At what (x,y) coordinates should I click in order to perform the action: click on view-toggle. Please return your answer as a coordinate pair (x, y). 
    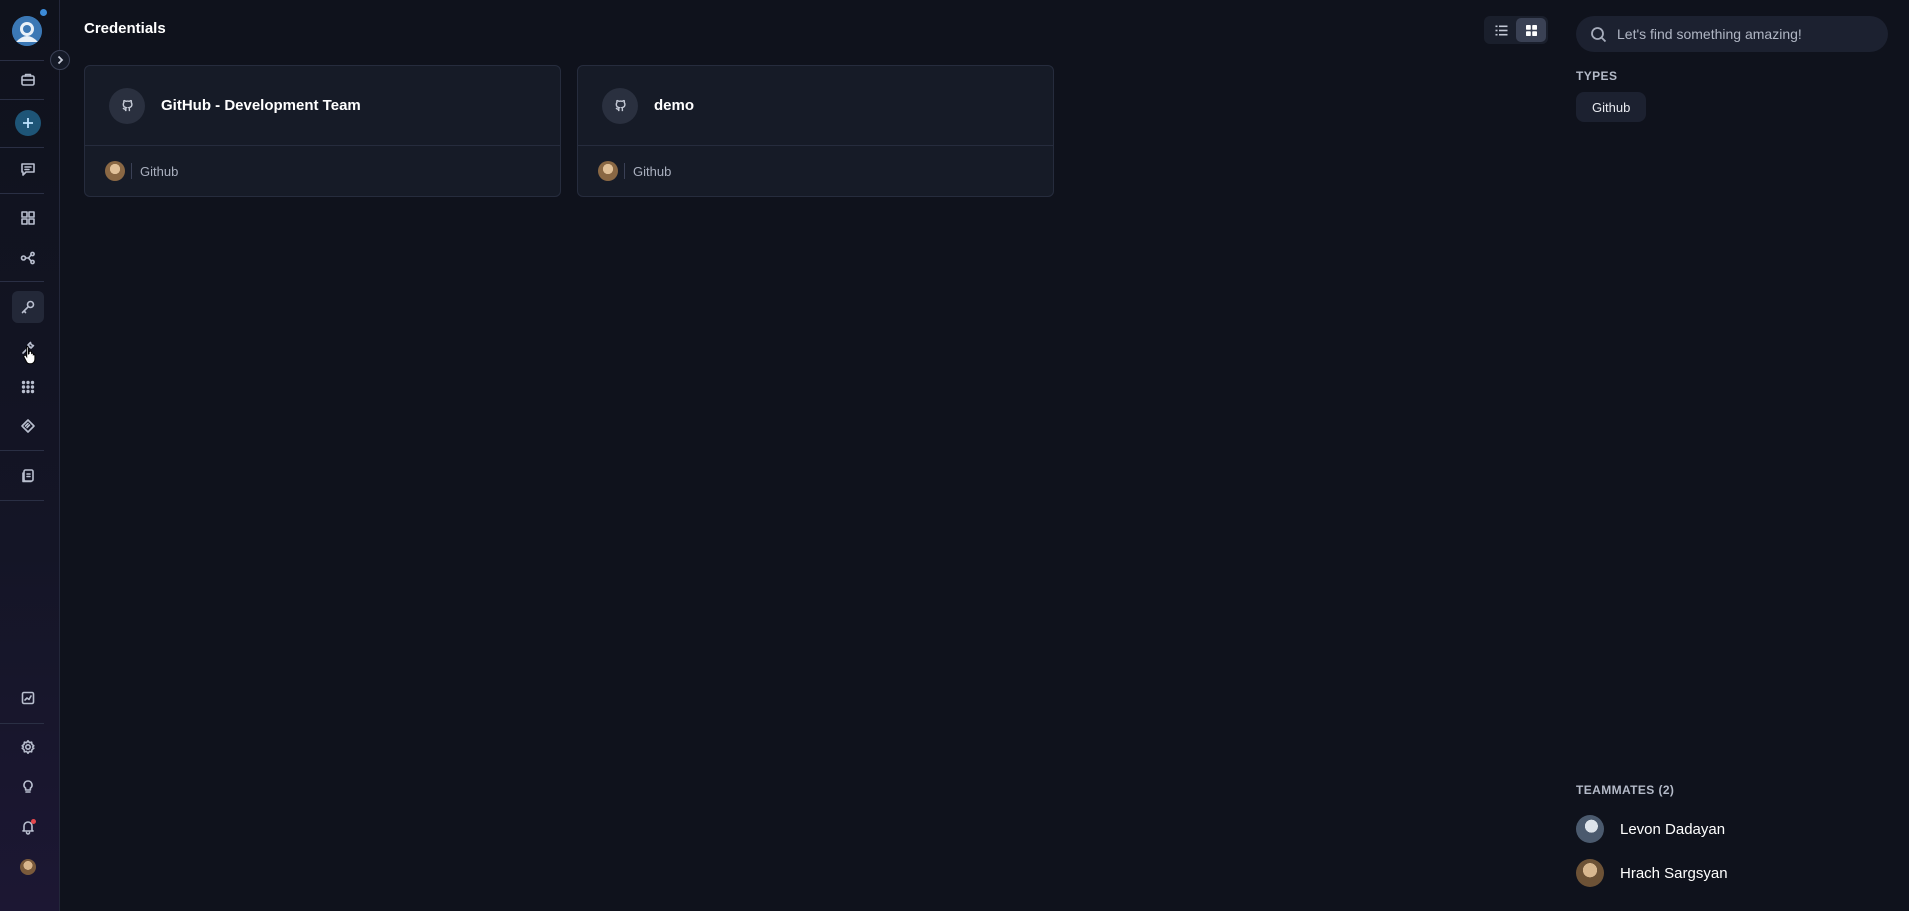
    Looking at the image, I should click on (1516, 30).